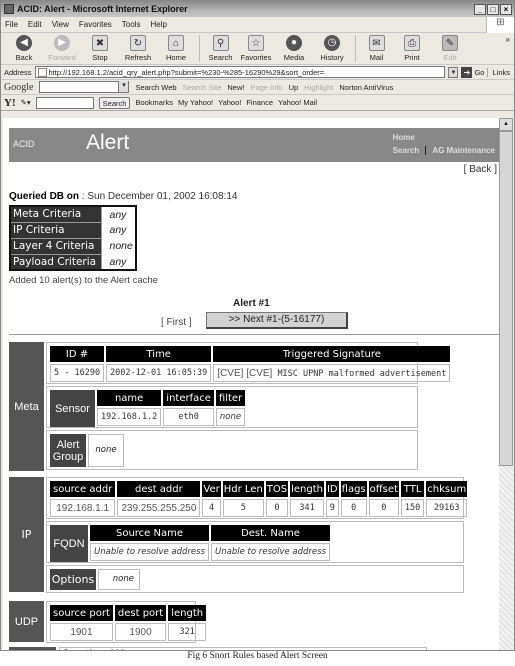 The width and height of the screenshot is (515, 666). I want to click on menu-favorites: Favorites, so click(95, 24).